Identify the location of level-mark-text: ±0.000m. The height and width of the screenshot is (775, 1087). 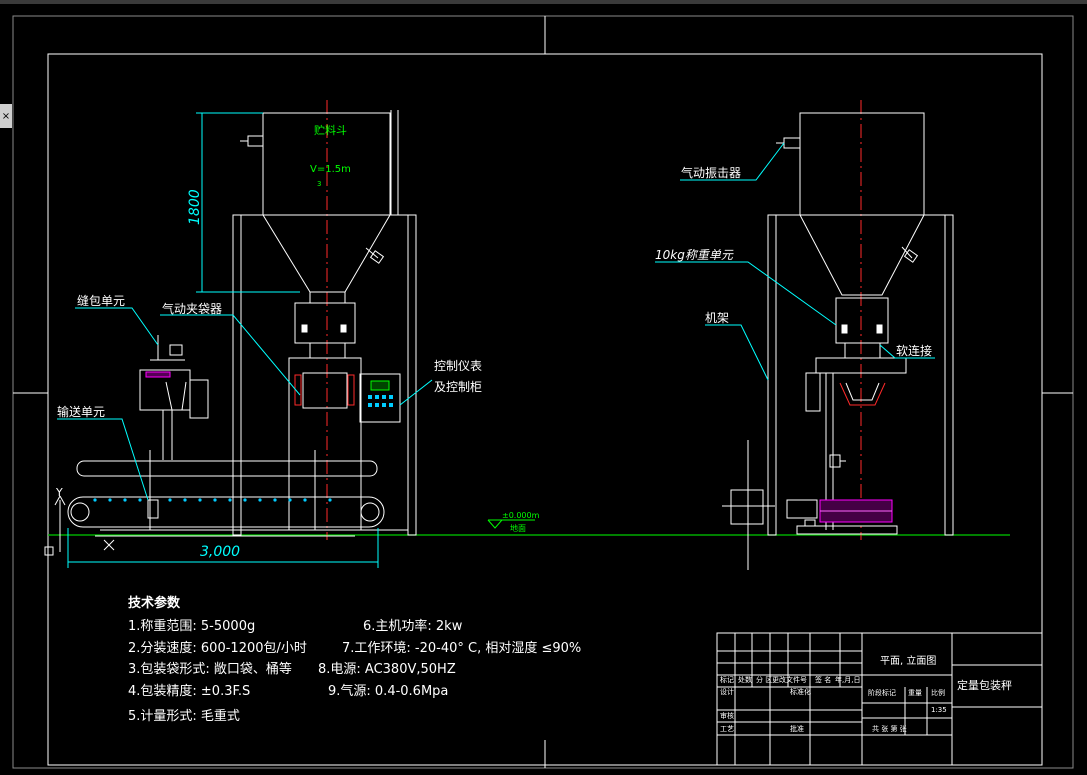
(521, 515).